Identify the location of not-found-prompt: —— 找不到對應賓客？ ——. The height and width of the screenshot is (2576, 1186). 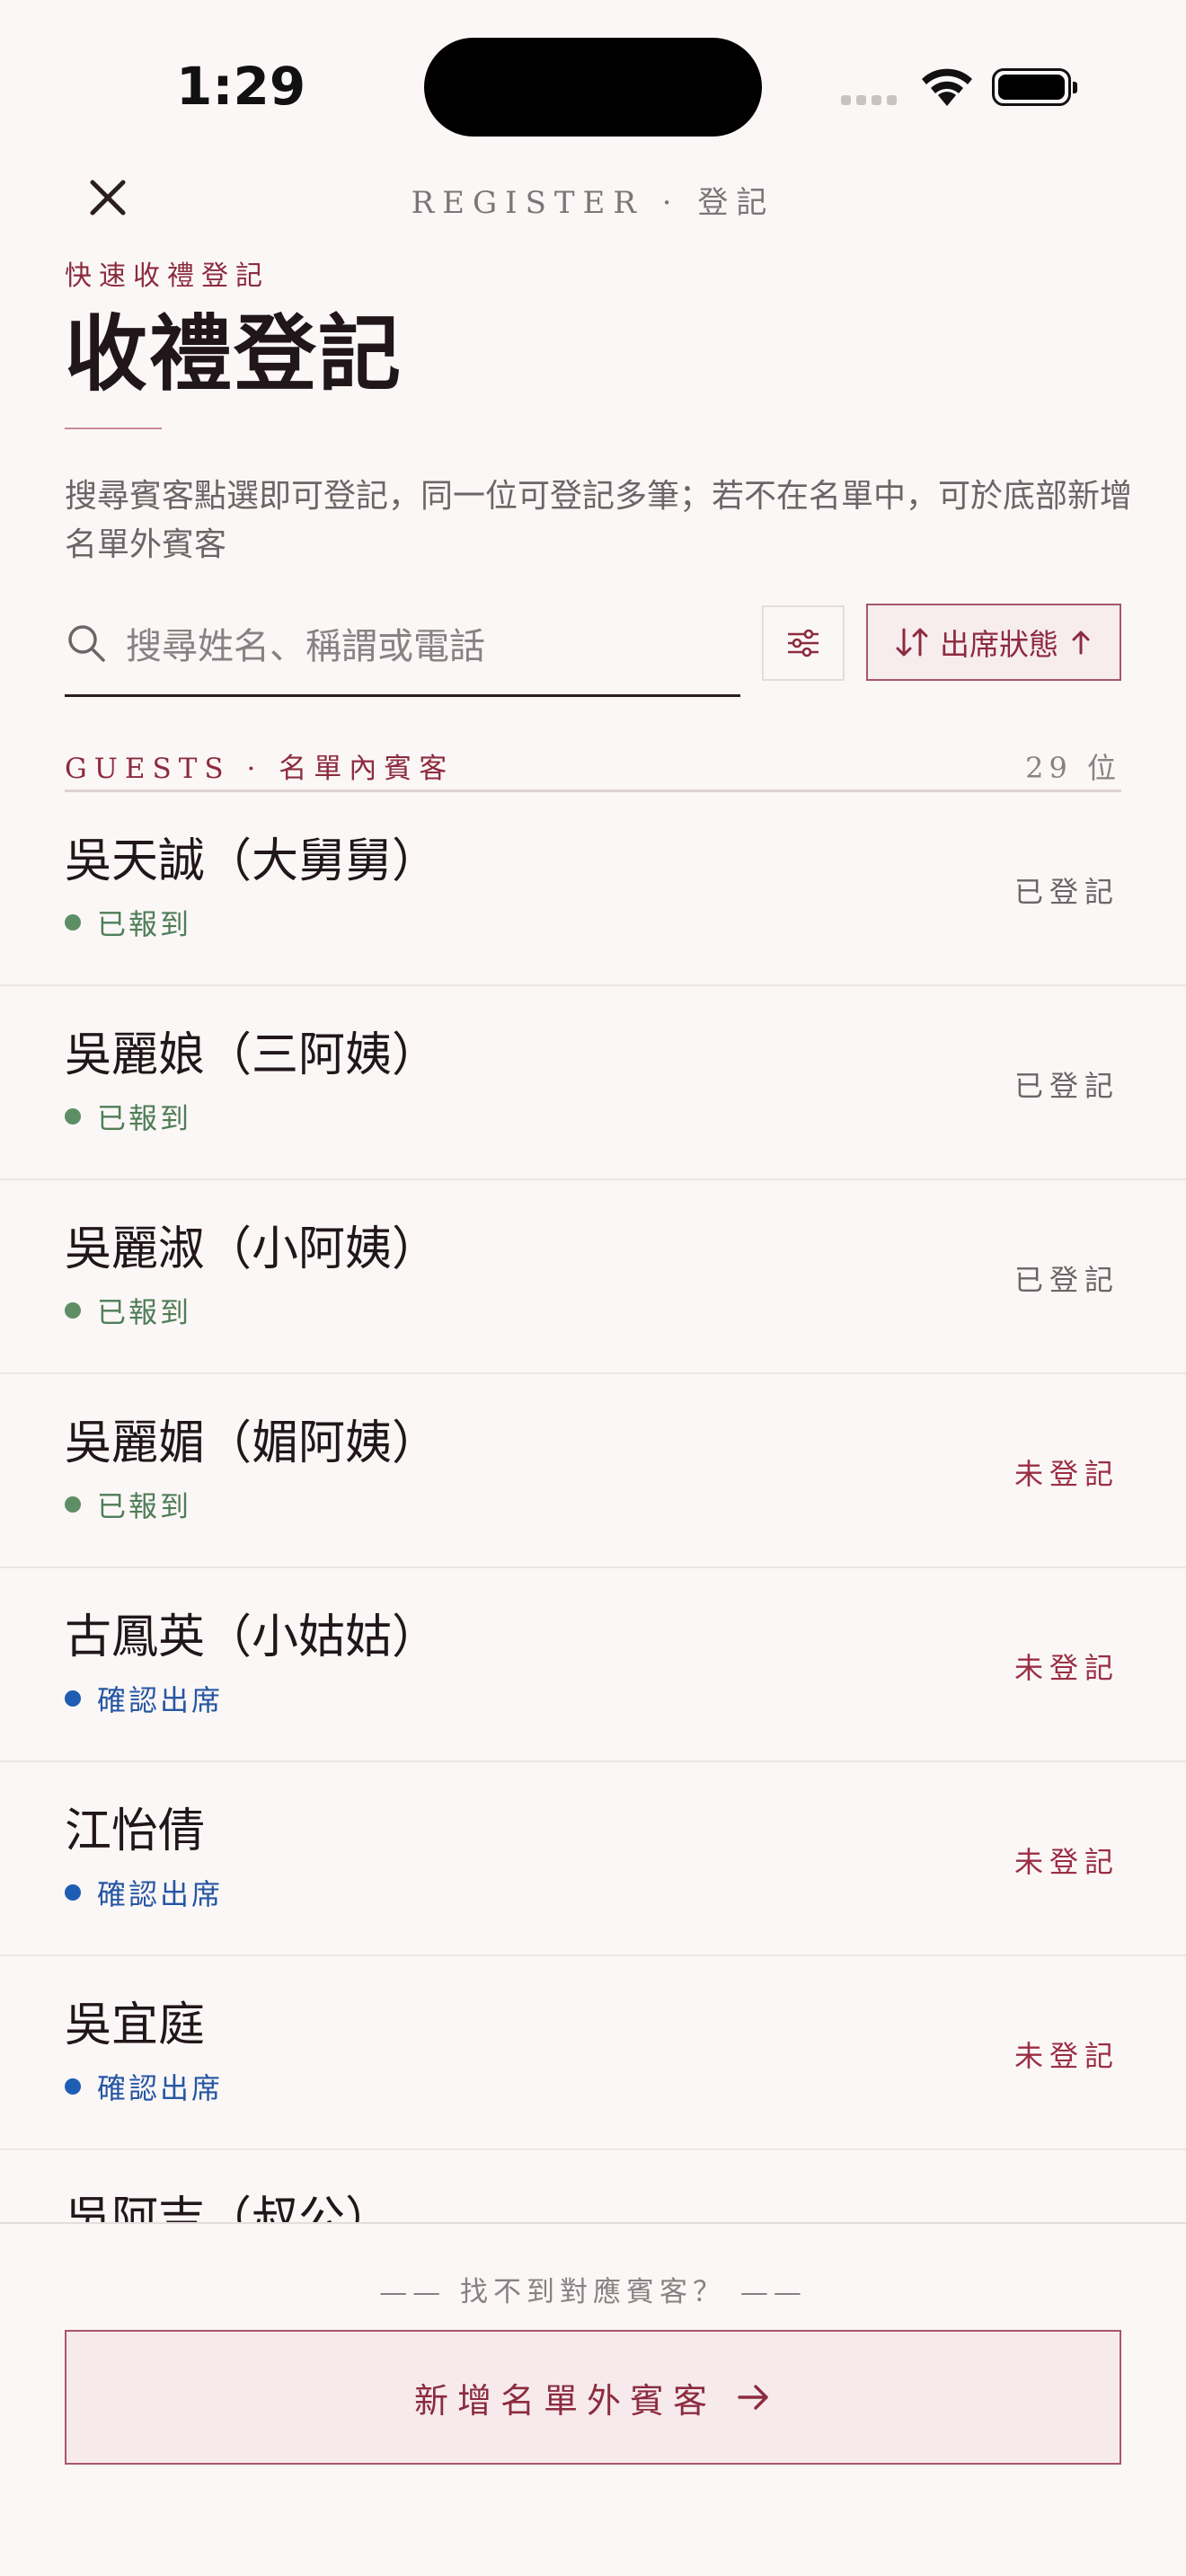
(593, 2292).